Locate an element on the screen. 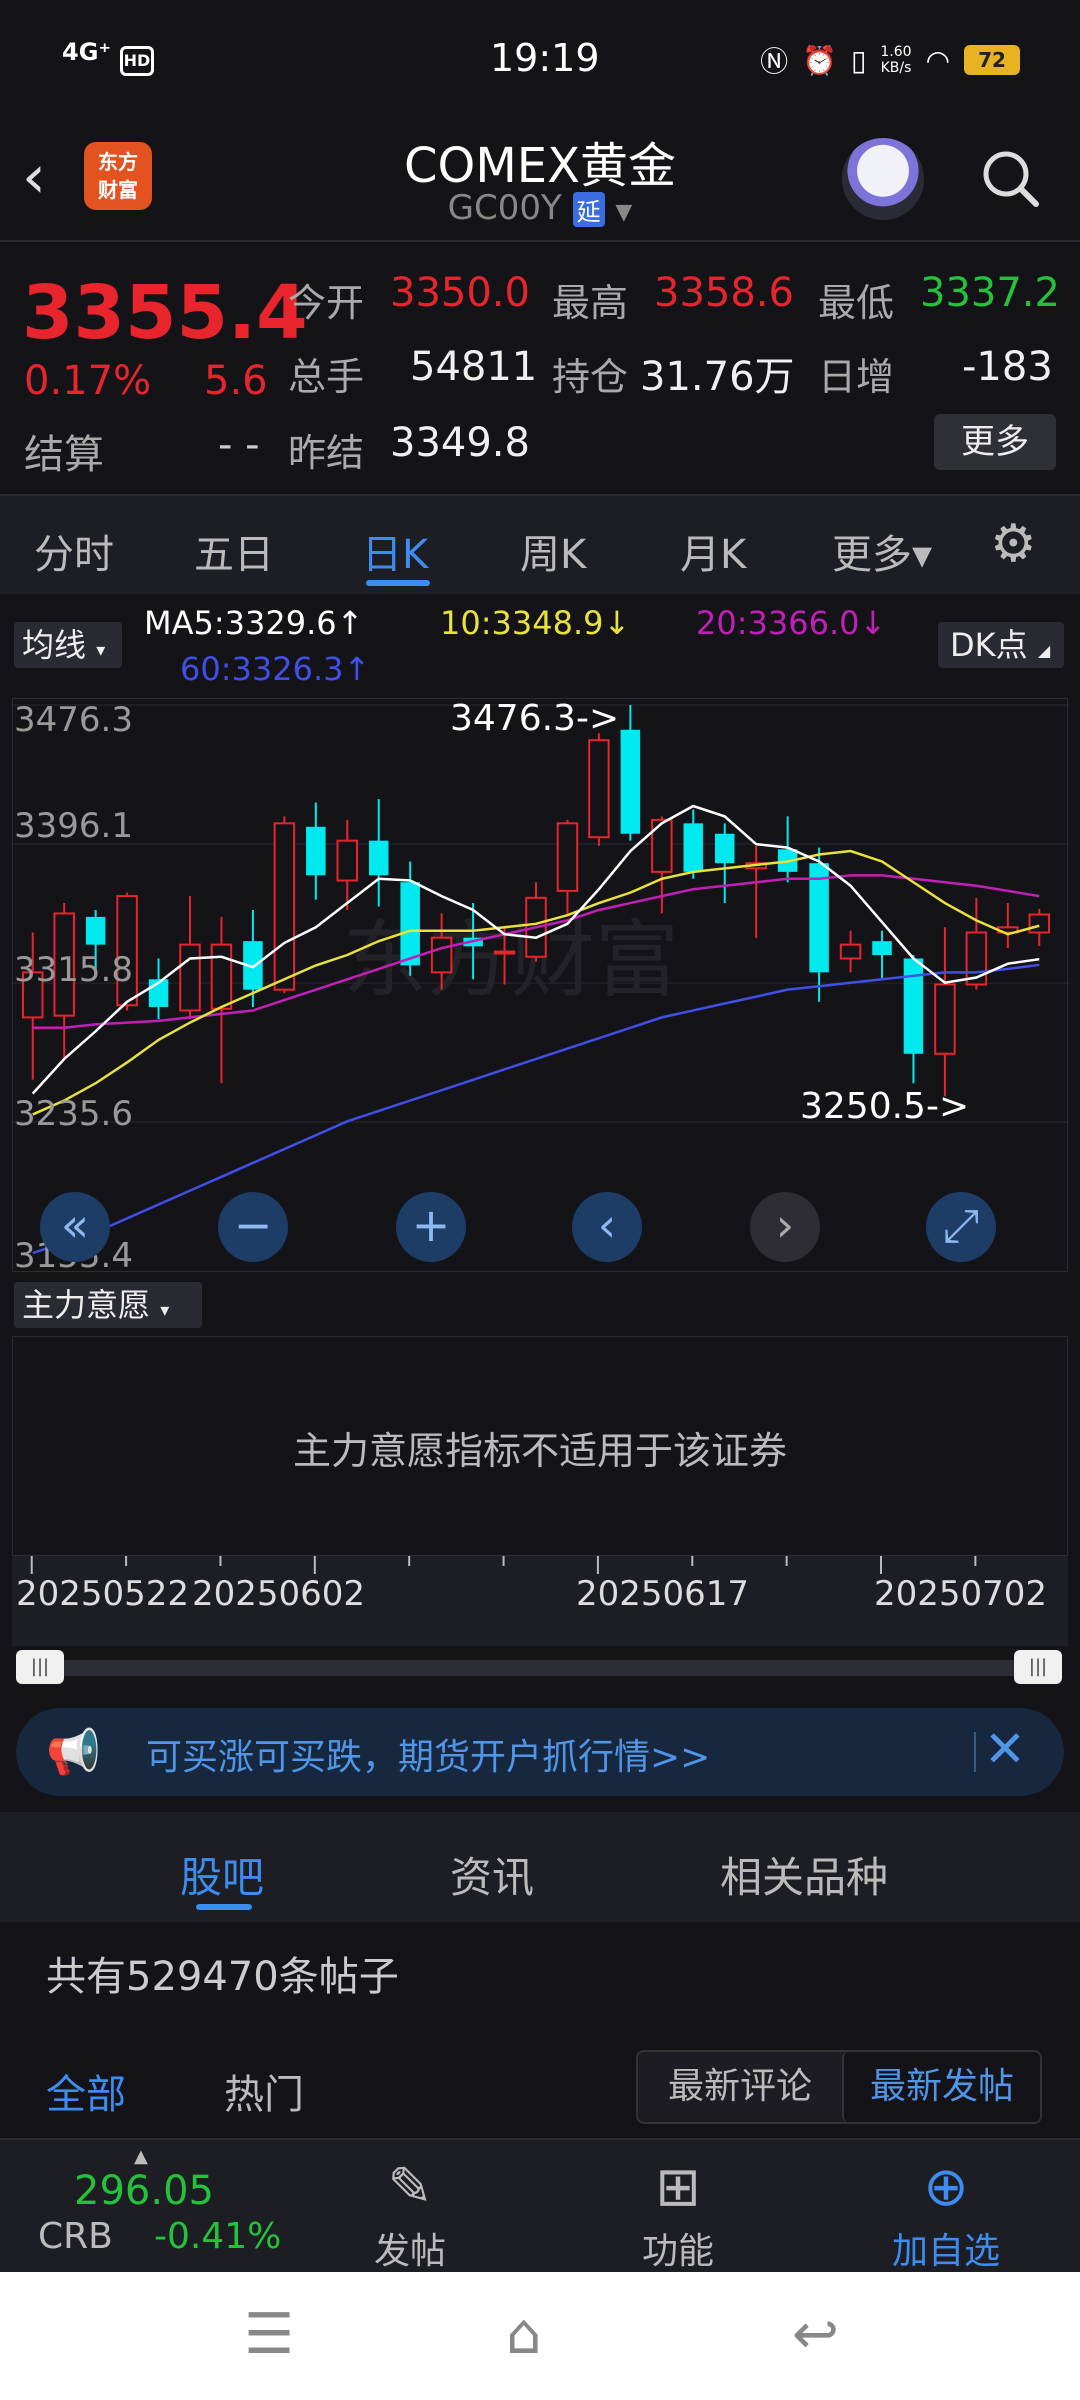  crb-pct: -0.41% is located at coordinates (217, 2236).